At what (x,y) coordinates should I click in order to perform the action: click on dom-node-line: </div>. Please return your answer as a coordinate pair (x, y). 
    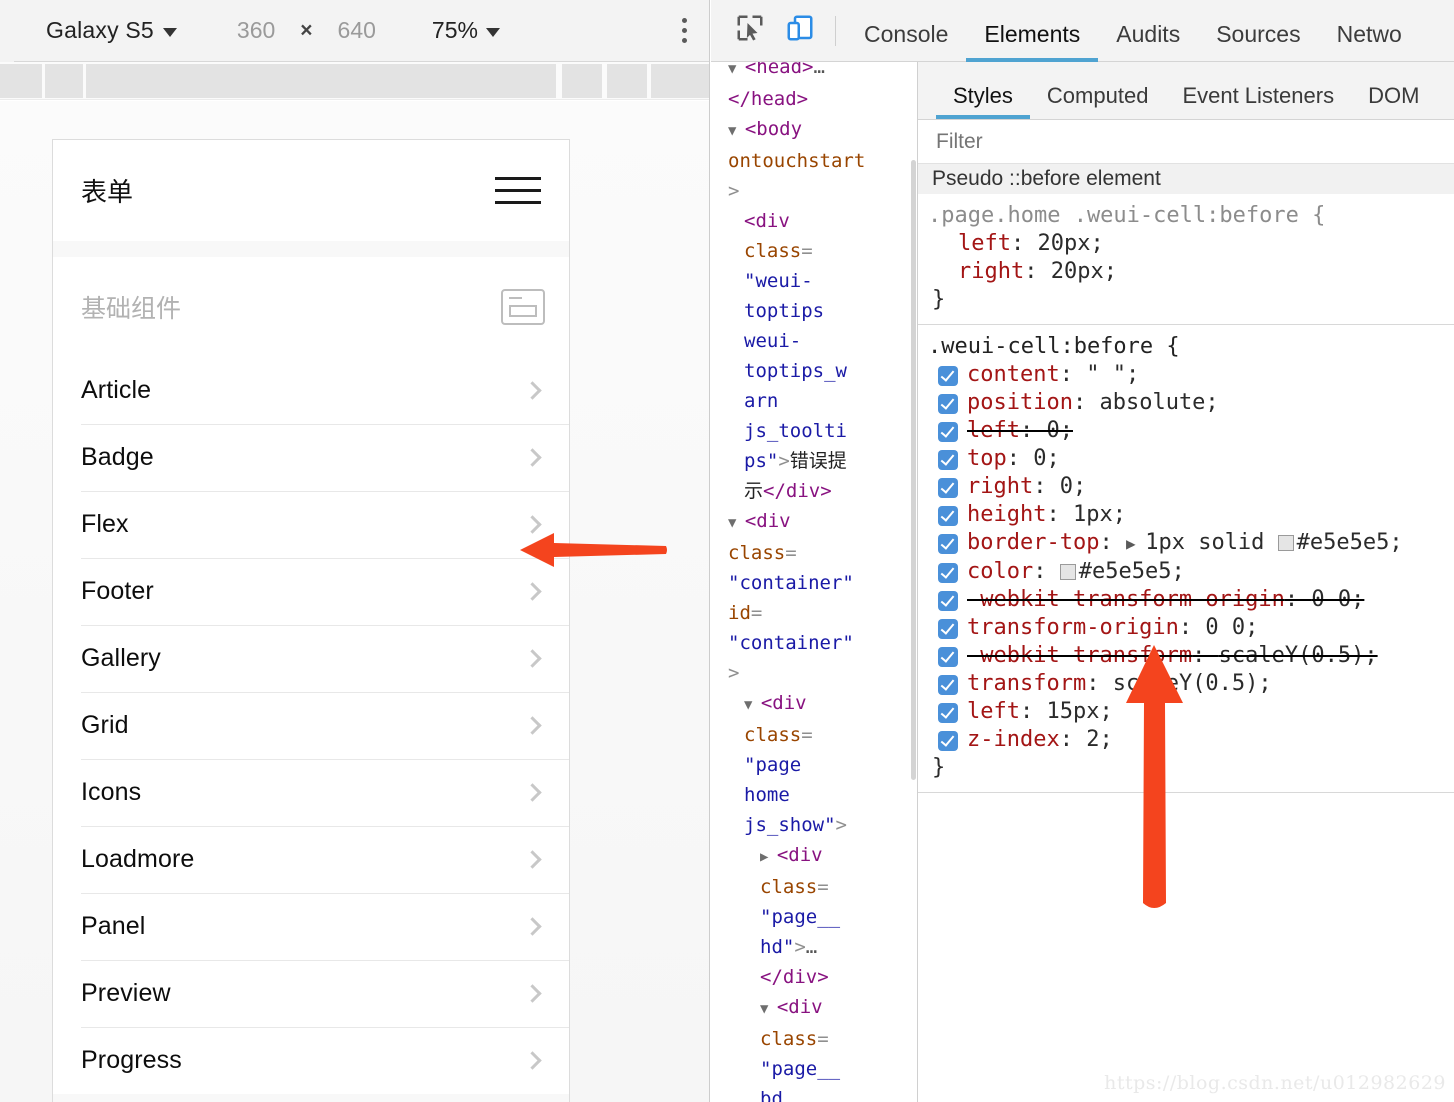
    Looking at the image, I should click on (818, 977).